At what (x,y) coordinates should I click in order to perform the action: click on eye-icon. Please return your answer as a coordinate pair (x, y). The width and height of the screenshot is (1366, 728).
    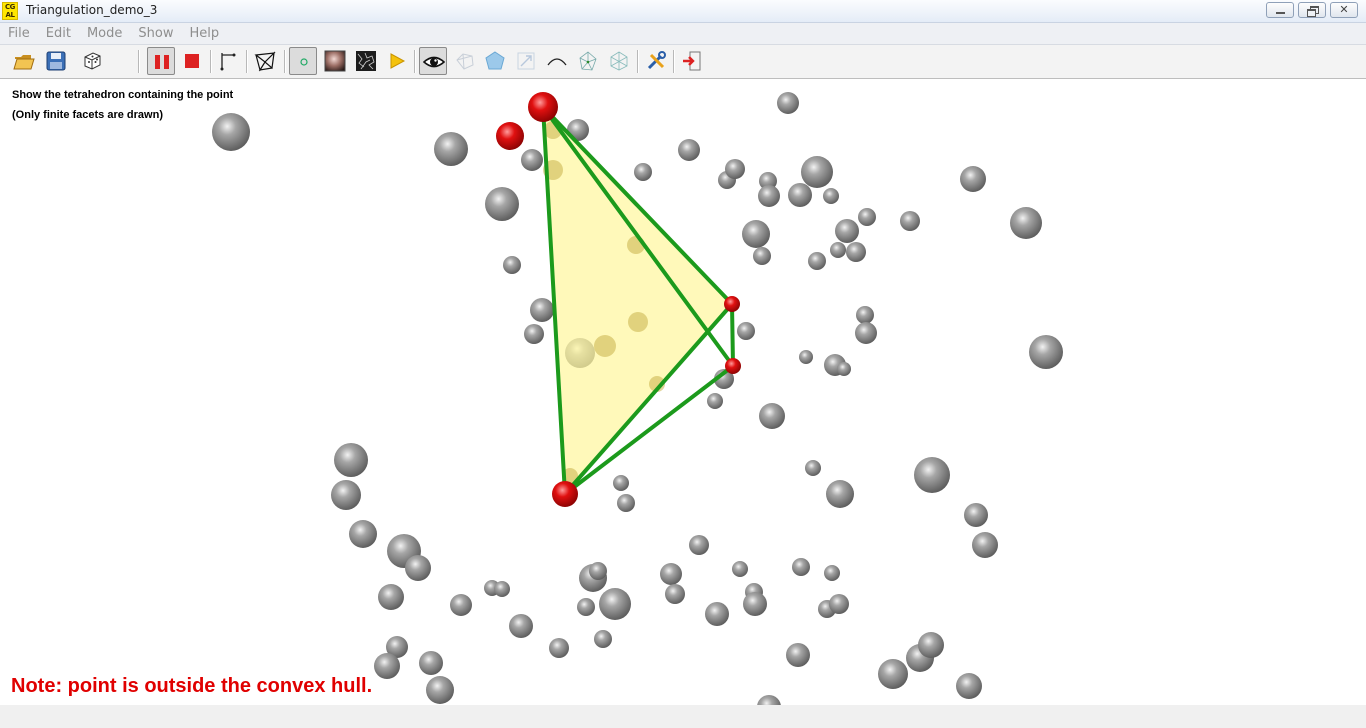
    Looking at the image, I should click on (434, 62).